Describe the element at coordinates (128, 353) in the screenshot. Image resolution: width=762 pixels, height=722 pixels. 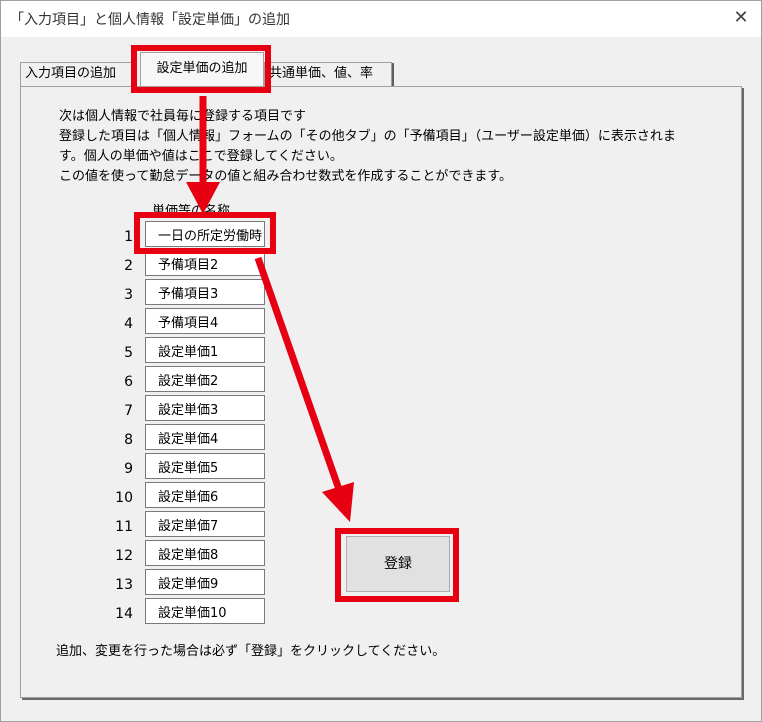
I see `row-number: 5` at that location.